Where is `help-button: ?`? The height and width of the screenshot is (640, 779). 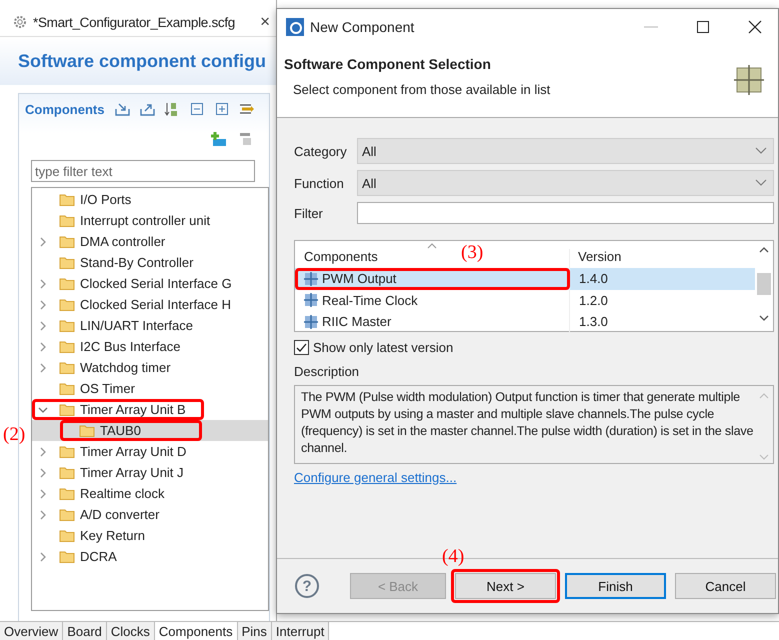
help-button: ? is located at coordinates (307, 586).